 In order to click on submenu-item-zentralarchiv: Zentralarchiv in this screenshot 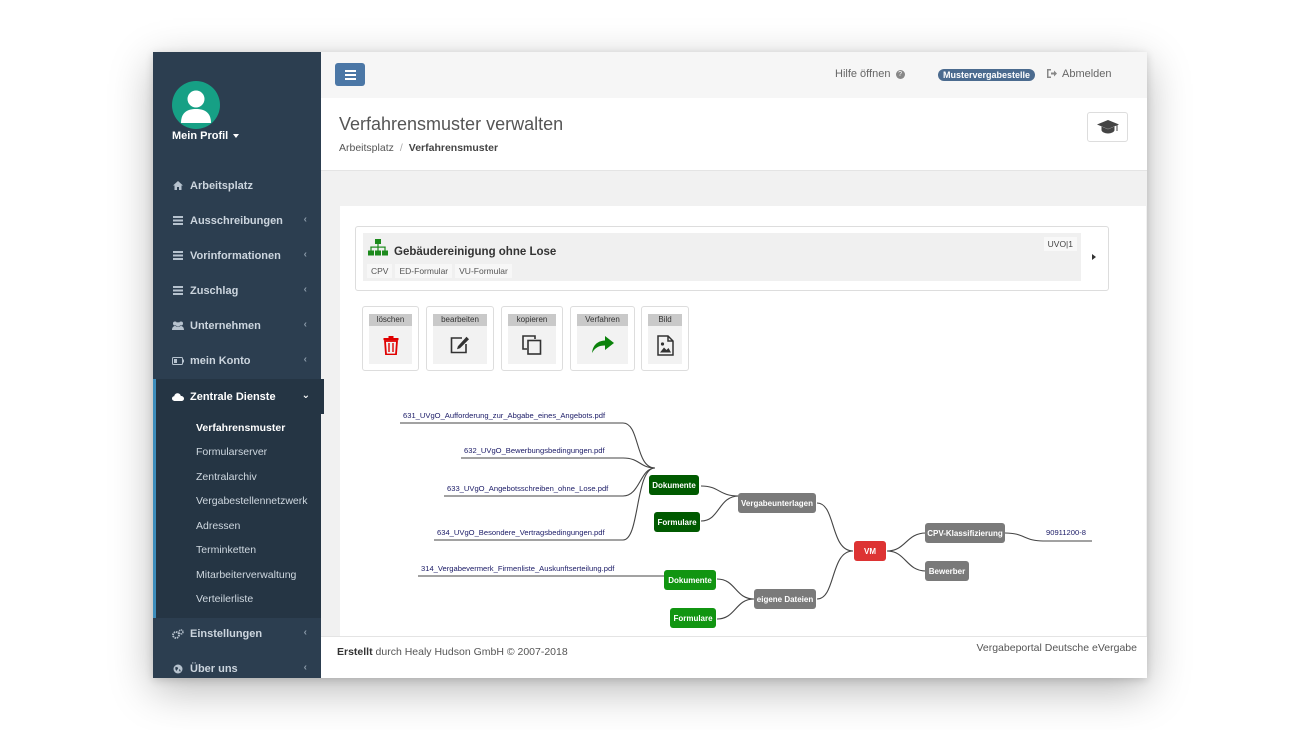, I will do `click(226, 477)`.